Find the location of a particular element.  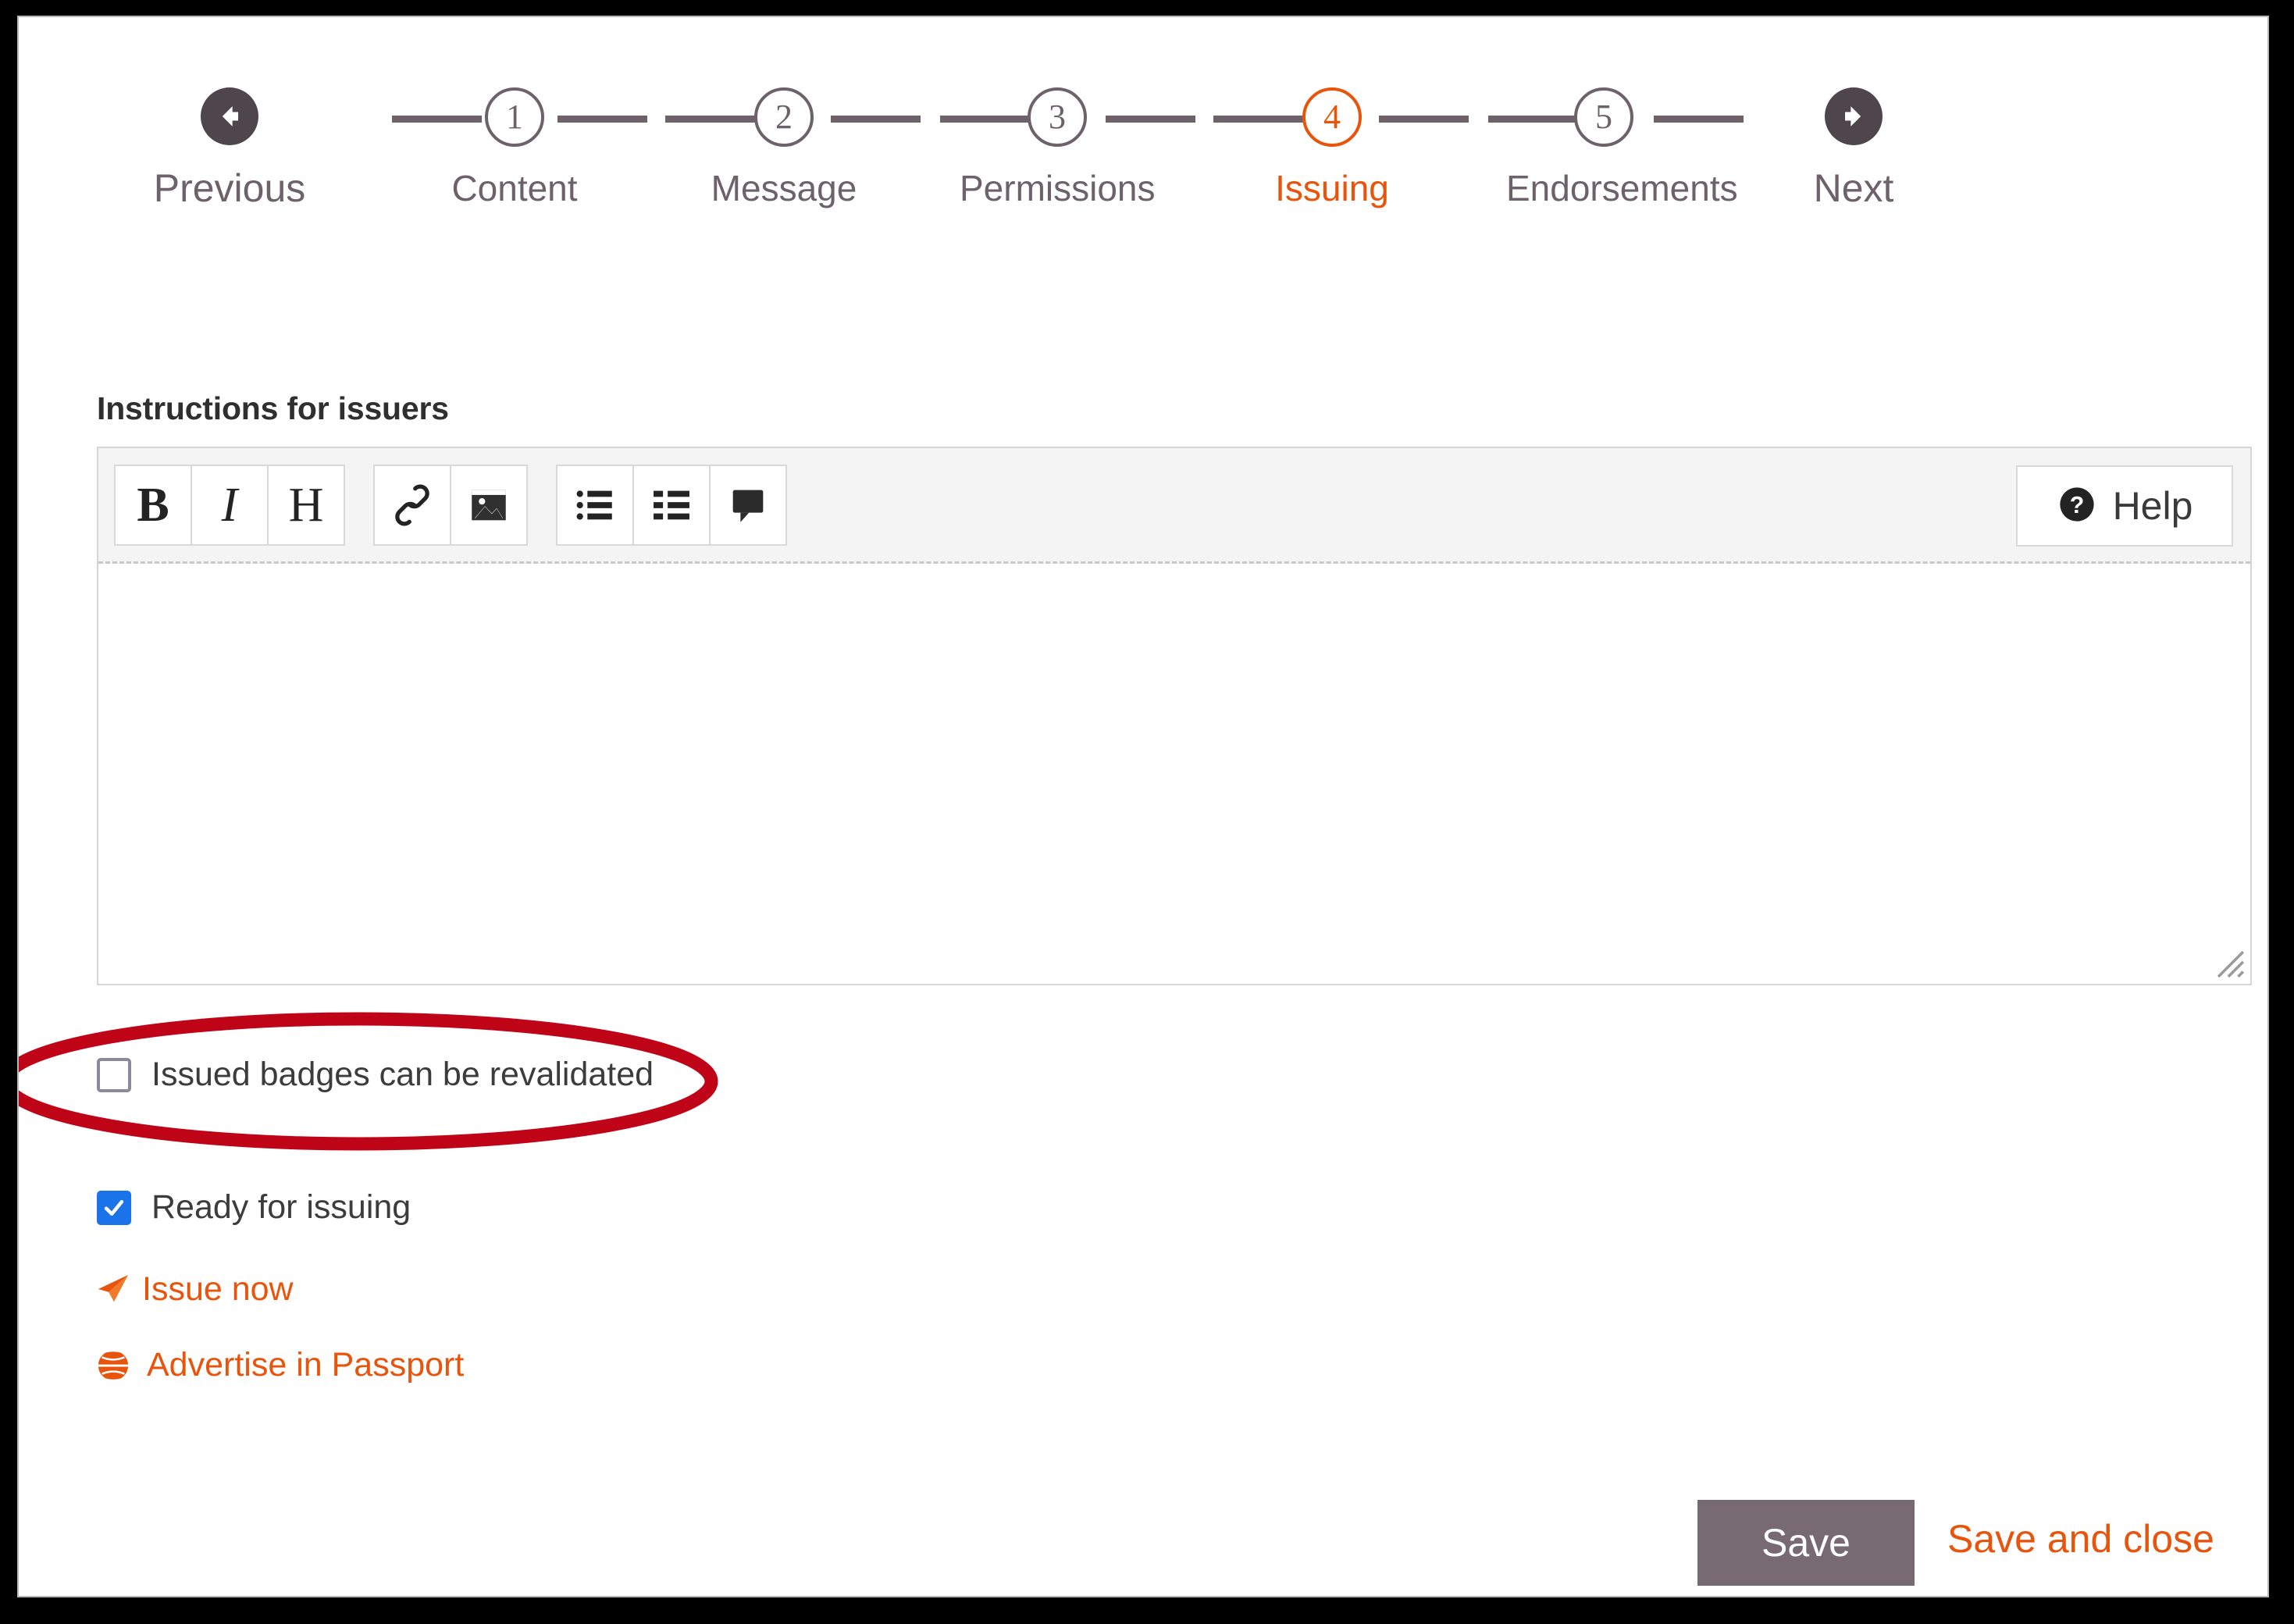

step-message: 2 Message is located at coordinates (784, 148).